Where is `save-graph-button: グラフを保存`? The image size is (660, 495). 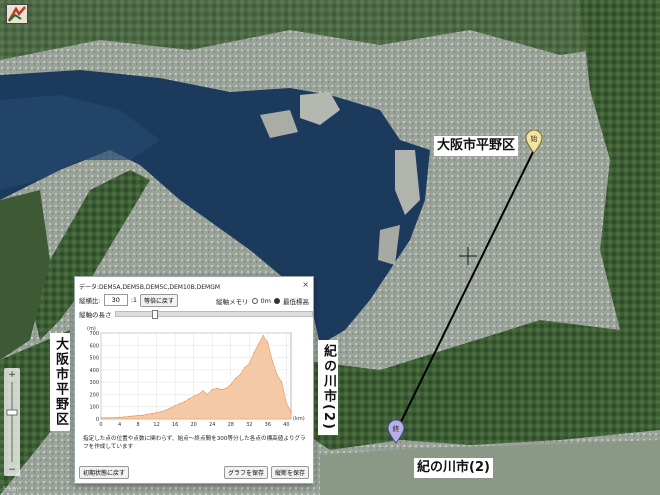 save-graph-button: グラフを保存 is located at coordinates (245, 472).